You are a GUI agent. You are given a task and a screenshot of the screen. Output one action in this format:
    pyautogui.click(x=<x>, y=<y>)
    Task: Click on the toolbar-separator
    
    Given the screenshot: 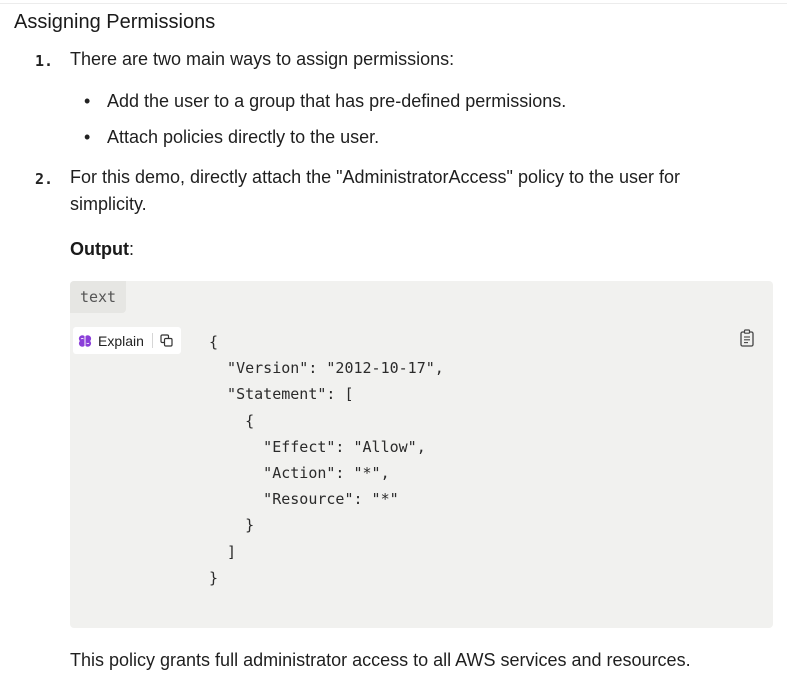 What is the action you would take?
    pyautogui.click(x=152, y=340)
    